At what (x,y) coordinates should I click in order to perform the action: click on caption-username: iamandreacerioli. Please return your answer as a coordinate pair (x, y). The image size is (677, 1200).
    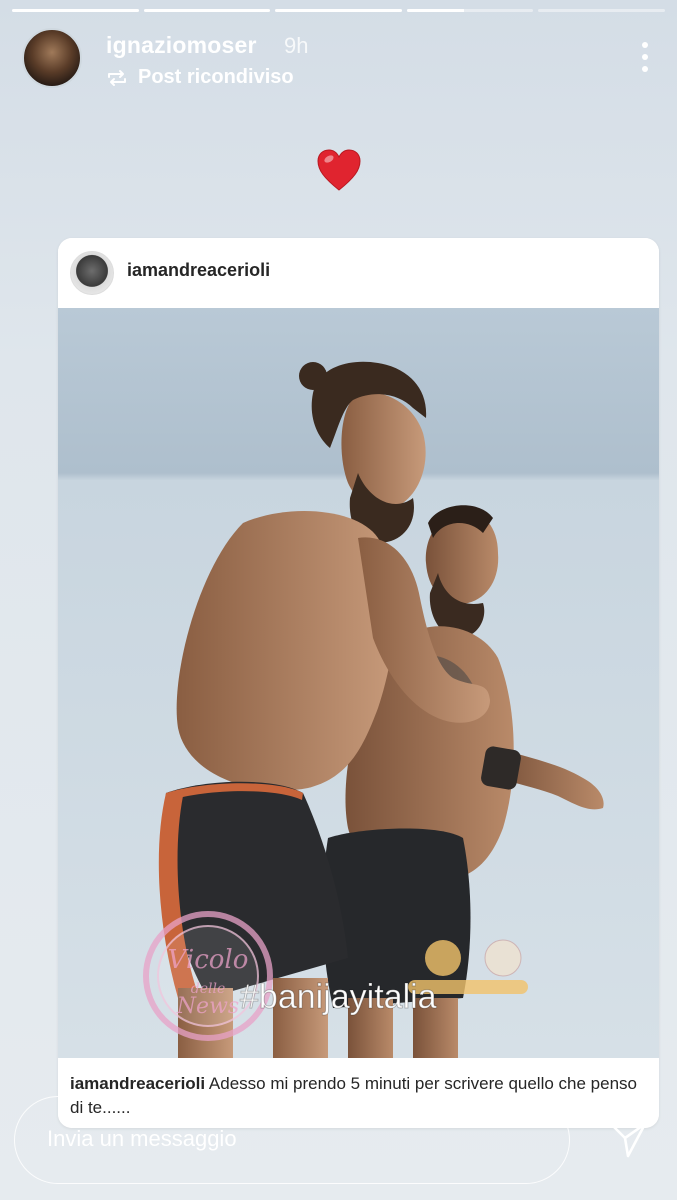
    Looking at the image, I should click on (137, 1083).